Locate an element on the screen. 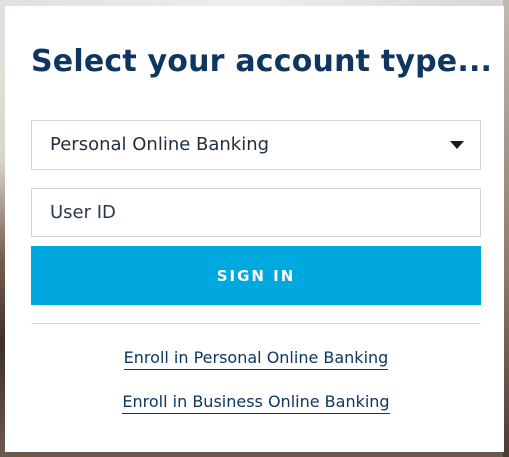  account-type-select: Personal Online Banking is located at coordinates (256, 145).